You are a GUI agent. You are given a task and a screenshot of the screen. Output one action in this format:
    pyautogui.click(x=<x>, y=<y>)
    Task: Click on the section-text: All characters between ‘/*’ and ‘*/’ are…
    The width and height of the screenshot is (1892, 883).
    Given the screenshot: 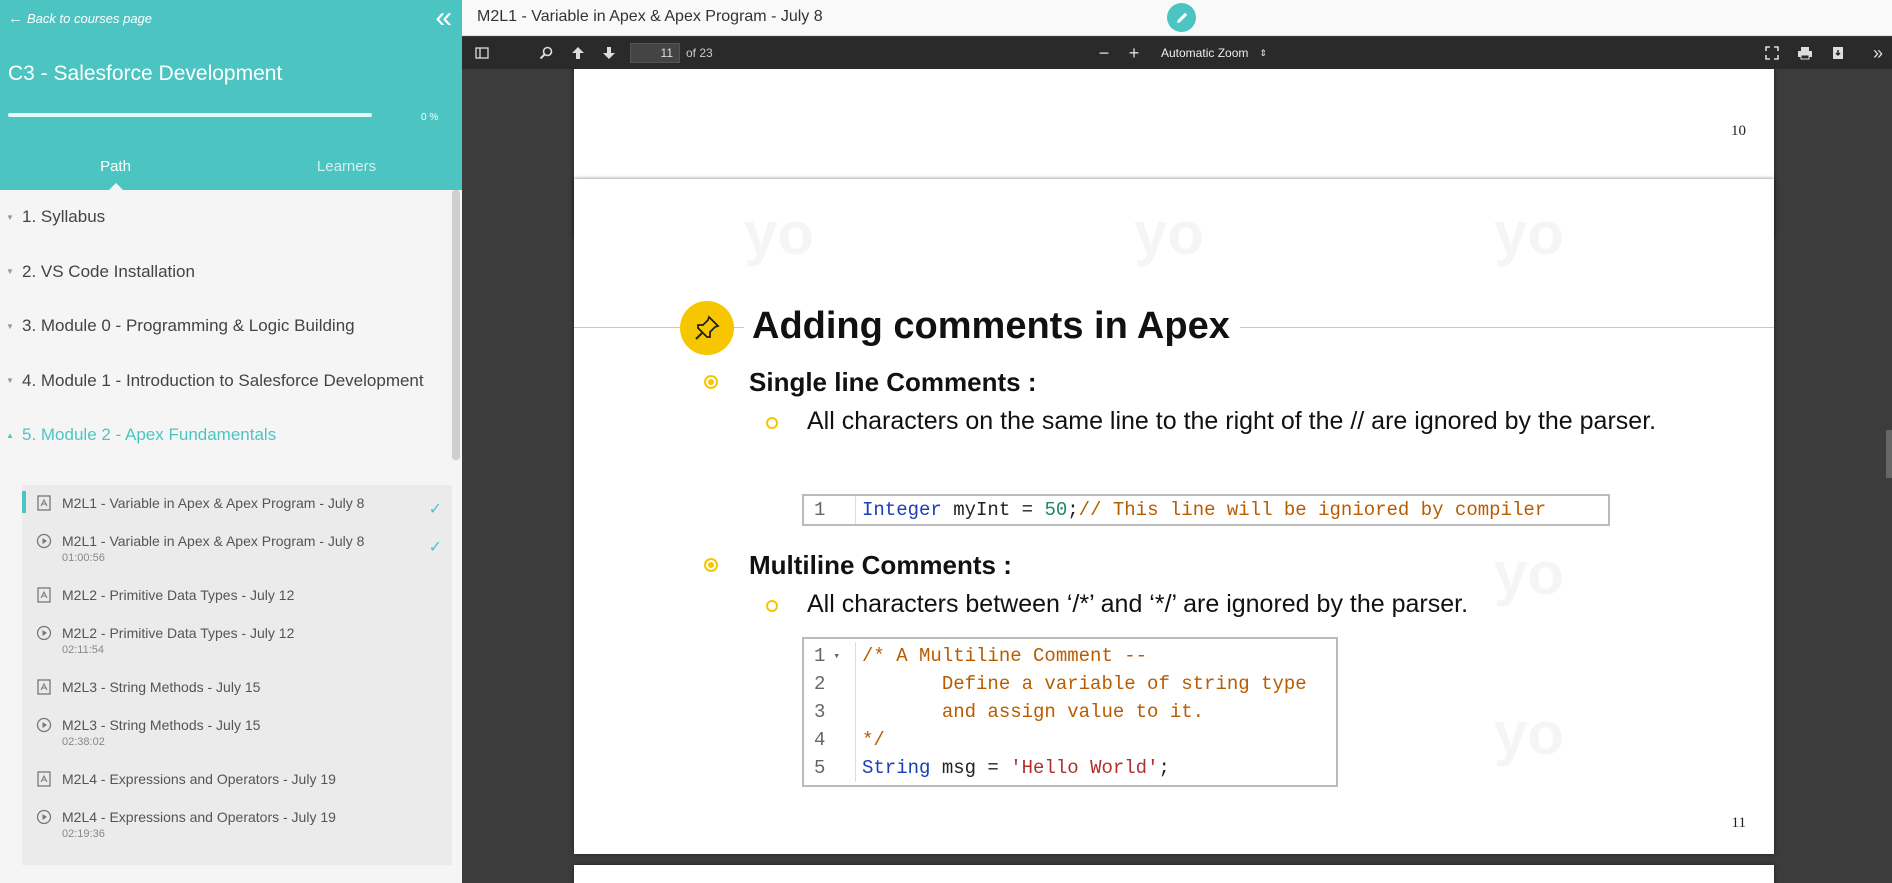 What is the action you would take?
    pyautogui.click(x=1138, y=604)
    